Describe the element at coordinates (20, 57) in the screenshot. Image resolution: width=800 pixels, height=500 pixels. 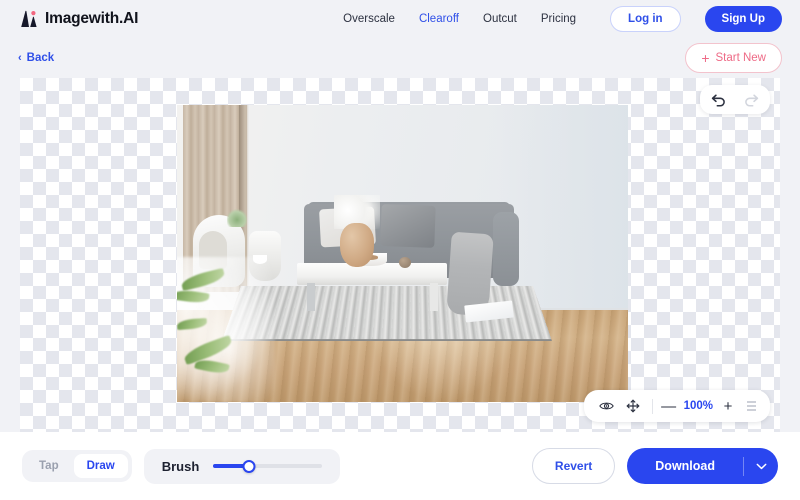
I see `chevron-left-icon: ‹` at that location.